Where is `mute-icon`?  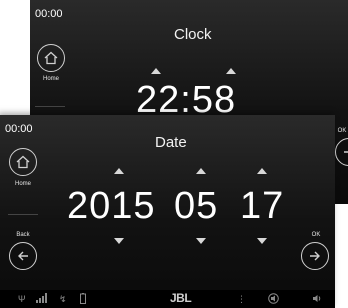
mute-icon is located at coordinates (273, 300).